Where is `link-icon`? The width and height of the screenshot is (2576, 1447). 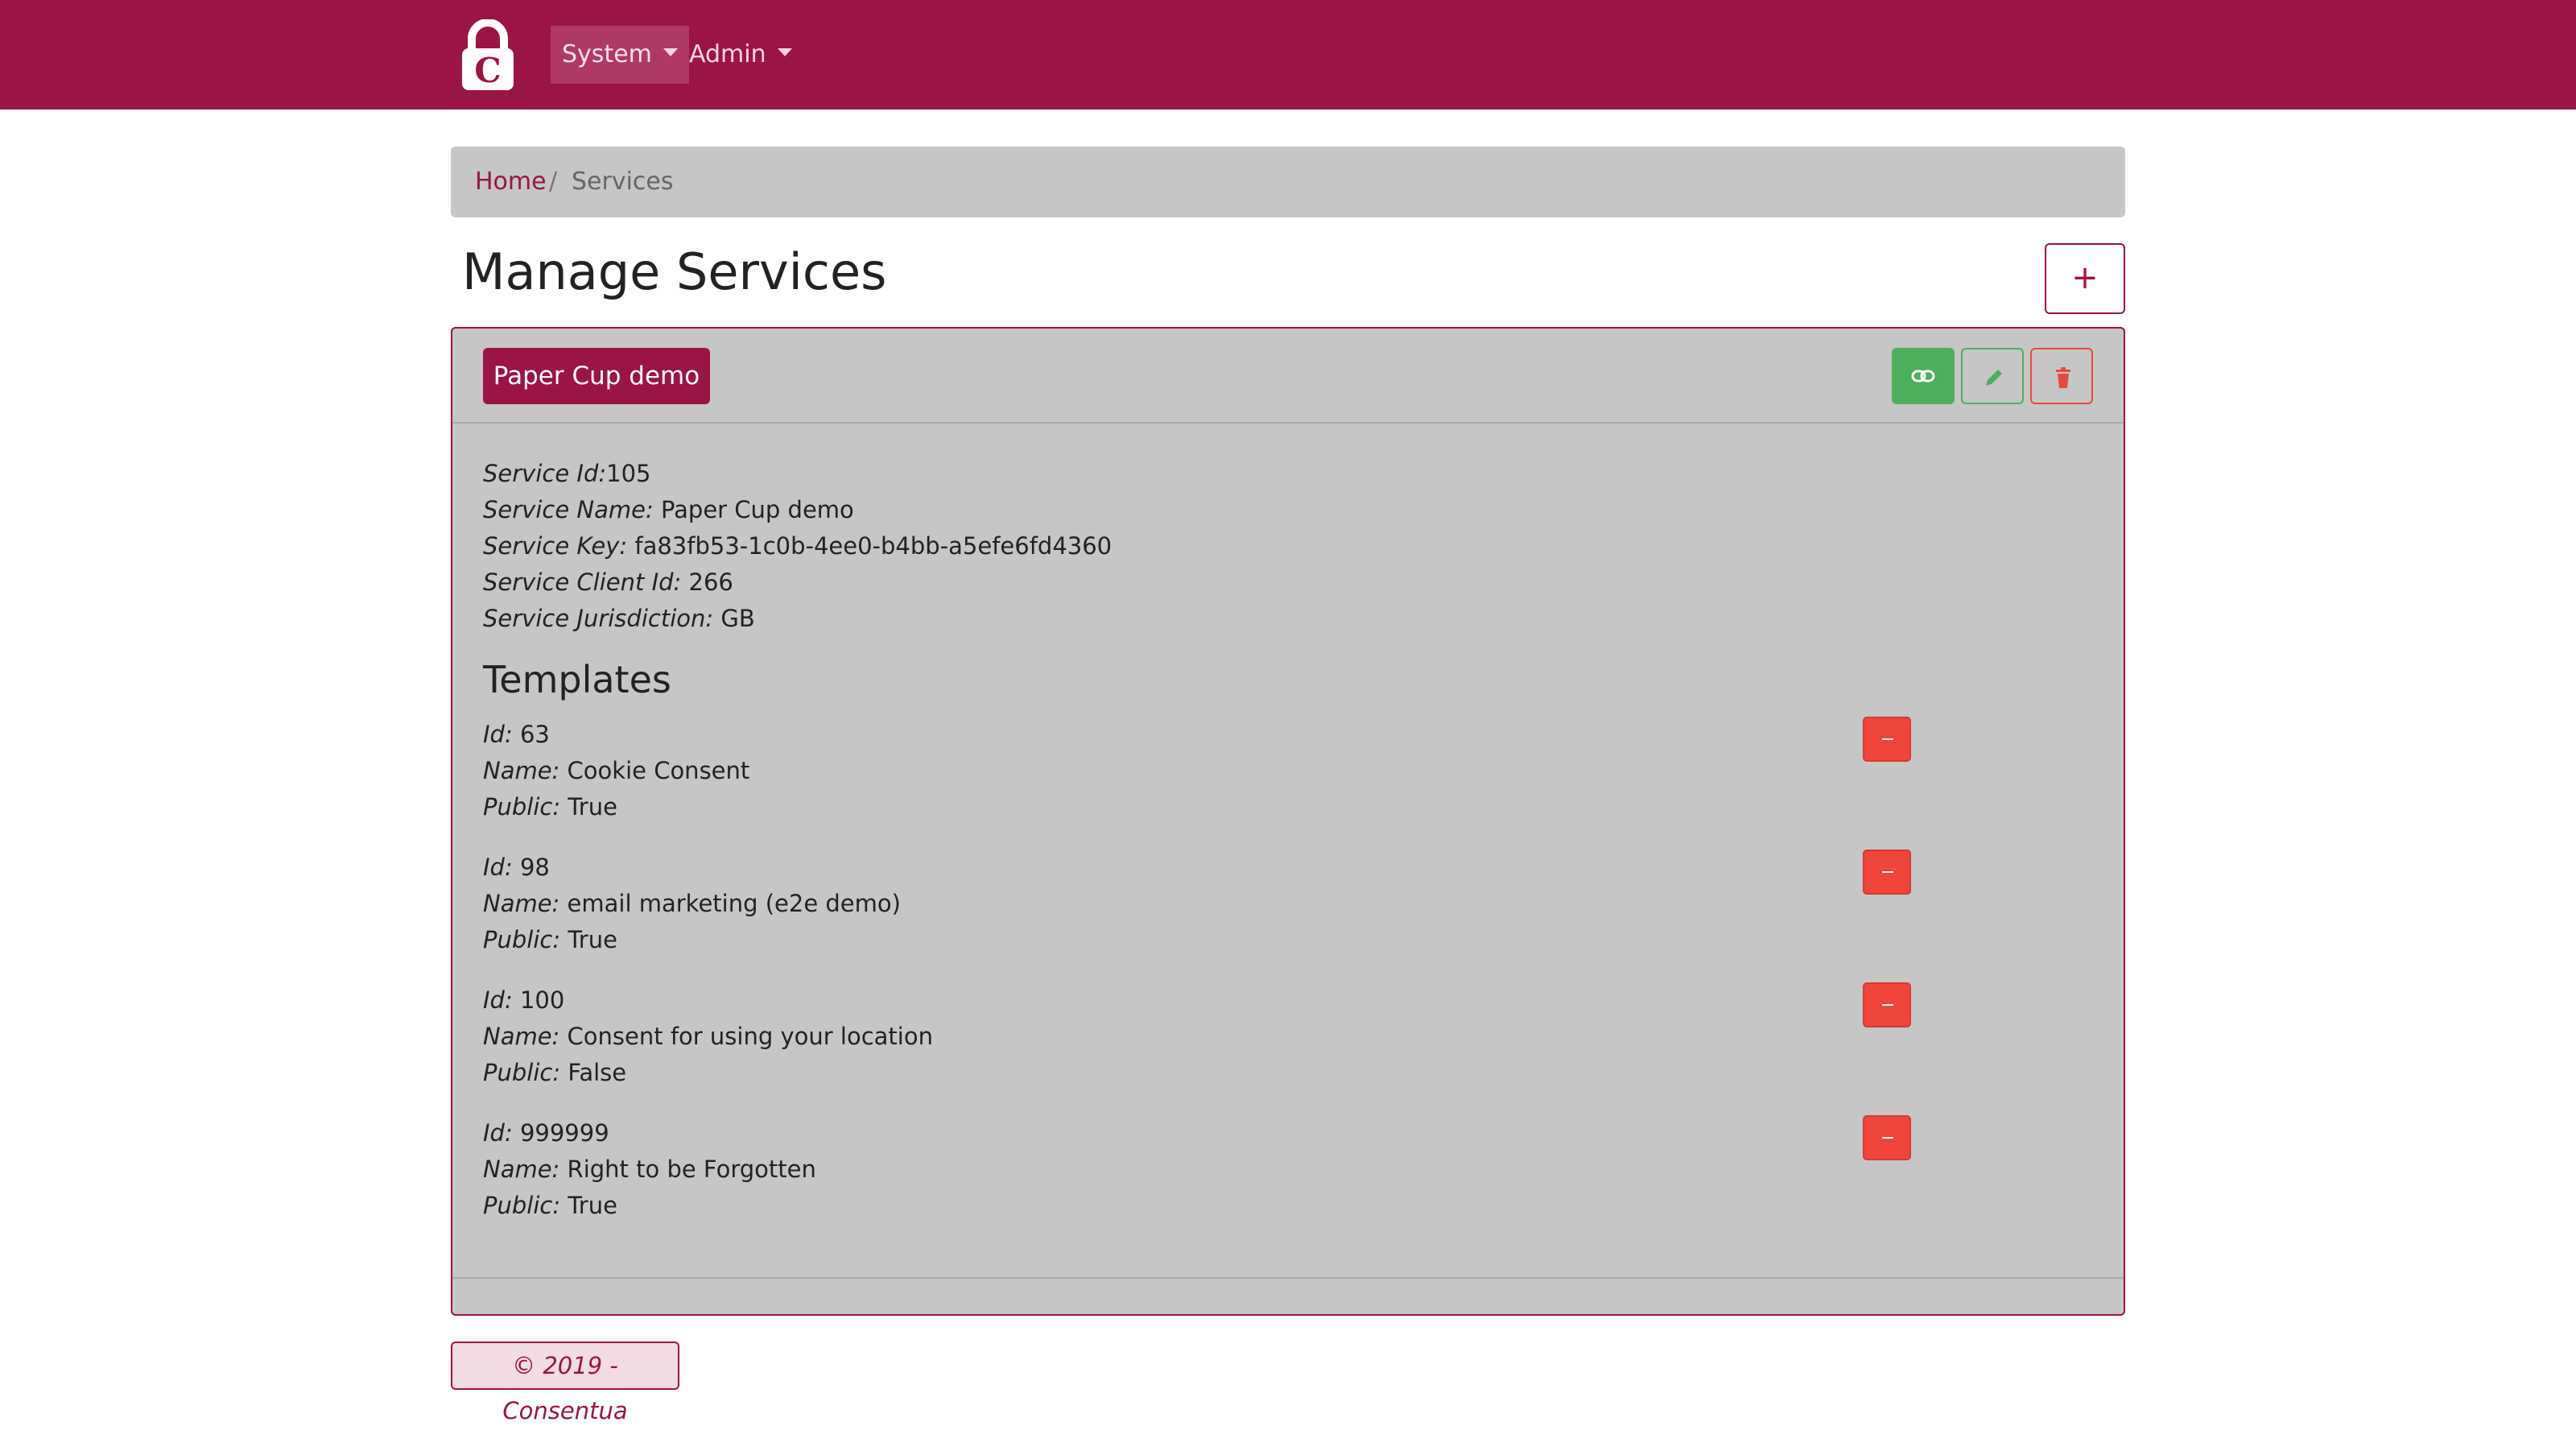 link-icon is located at coordinates (1923, 376).